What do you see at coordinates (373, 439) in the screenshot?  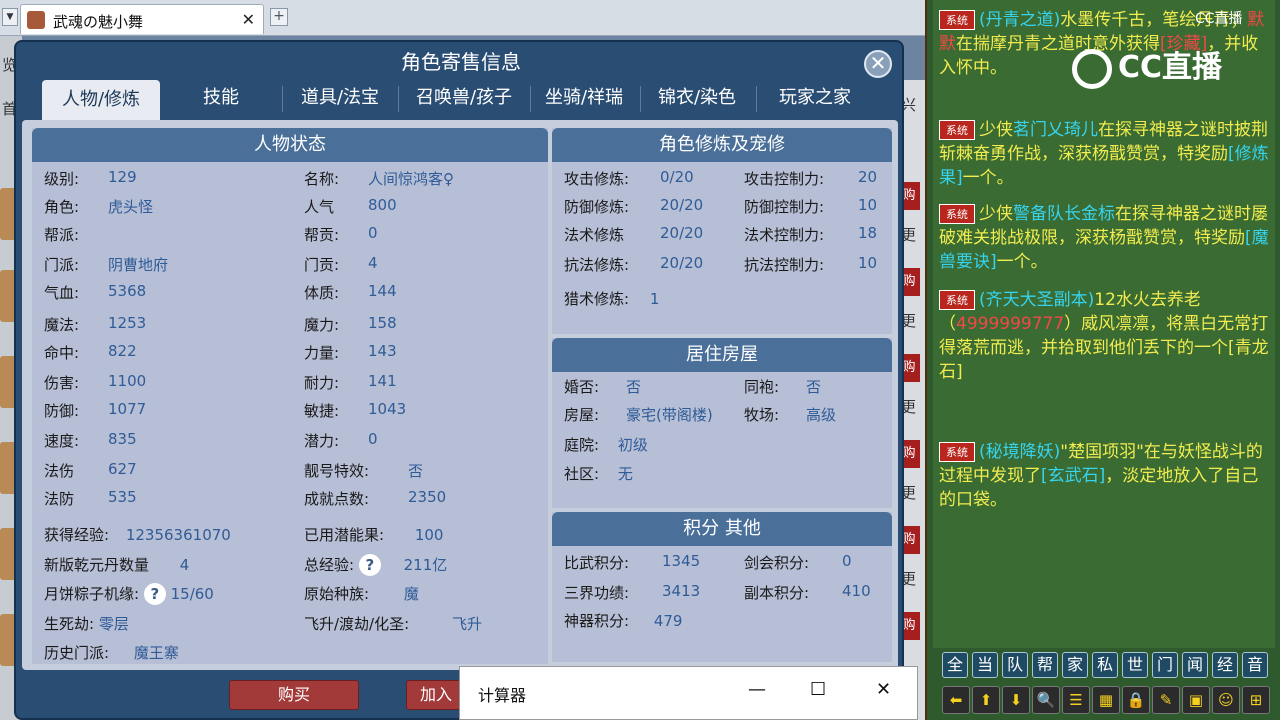 I see `status-value: 0` at bounding box center [373, 439].